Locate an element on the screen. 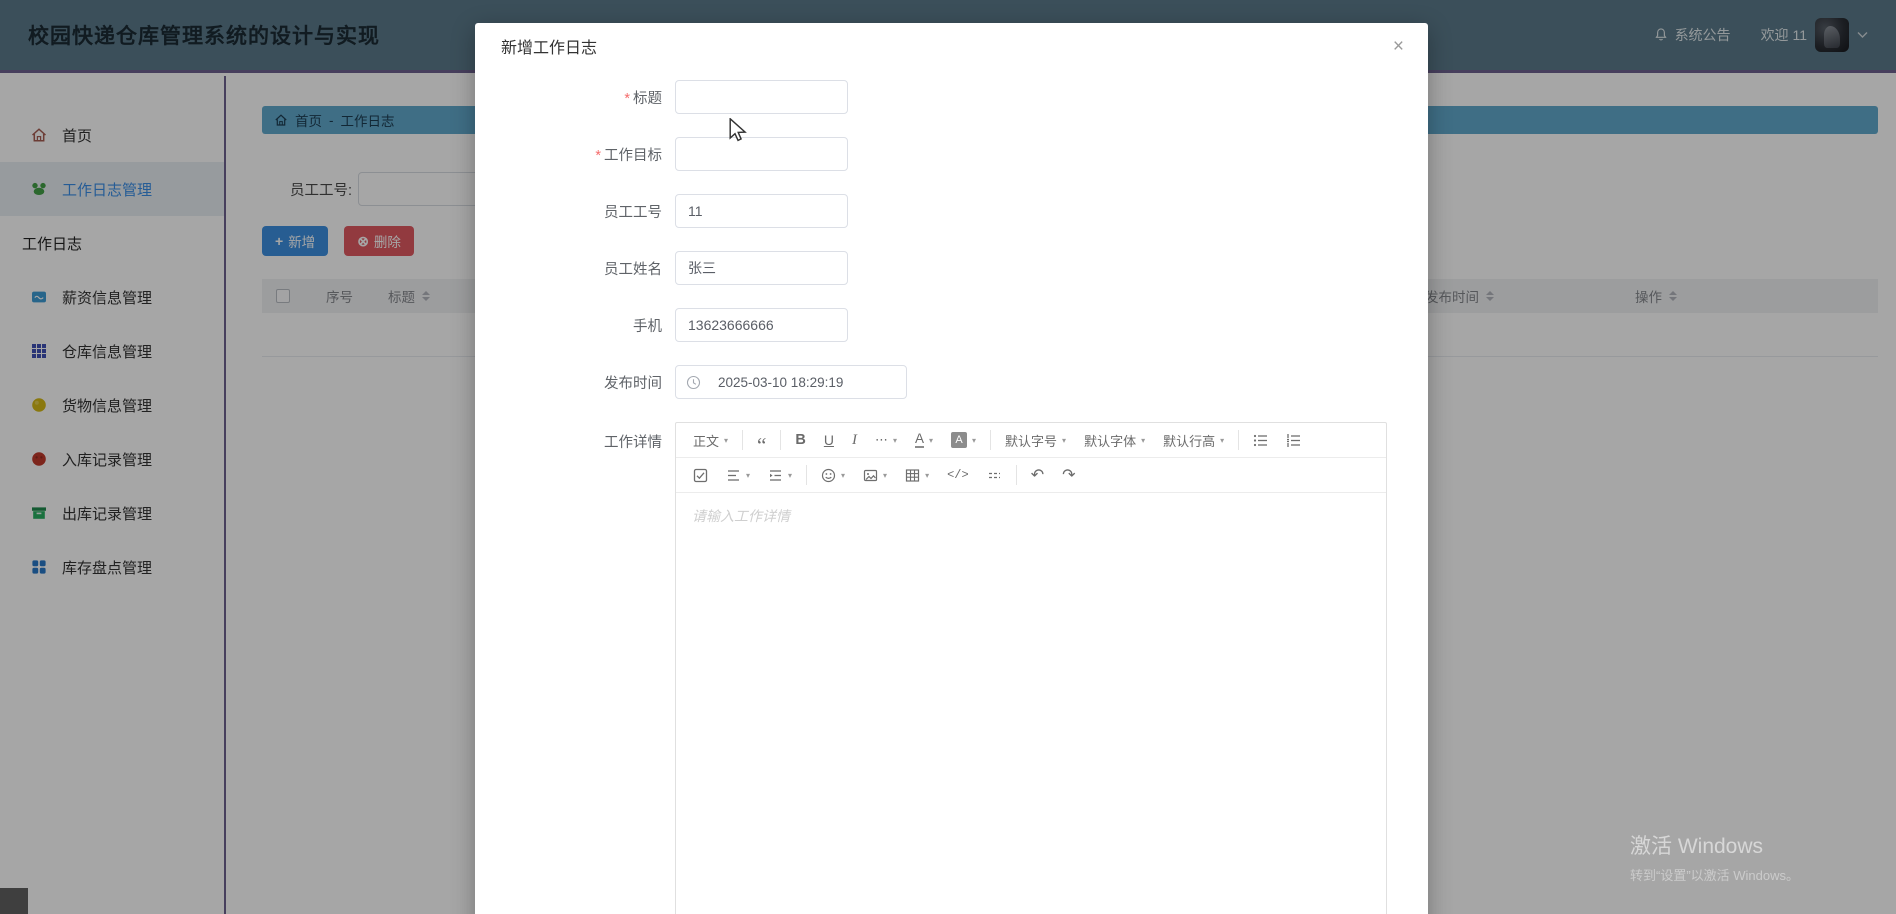  employee-id-input is located at coordinates (761, 211).